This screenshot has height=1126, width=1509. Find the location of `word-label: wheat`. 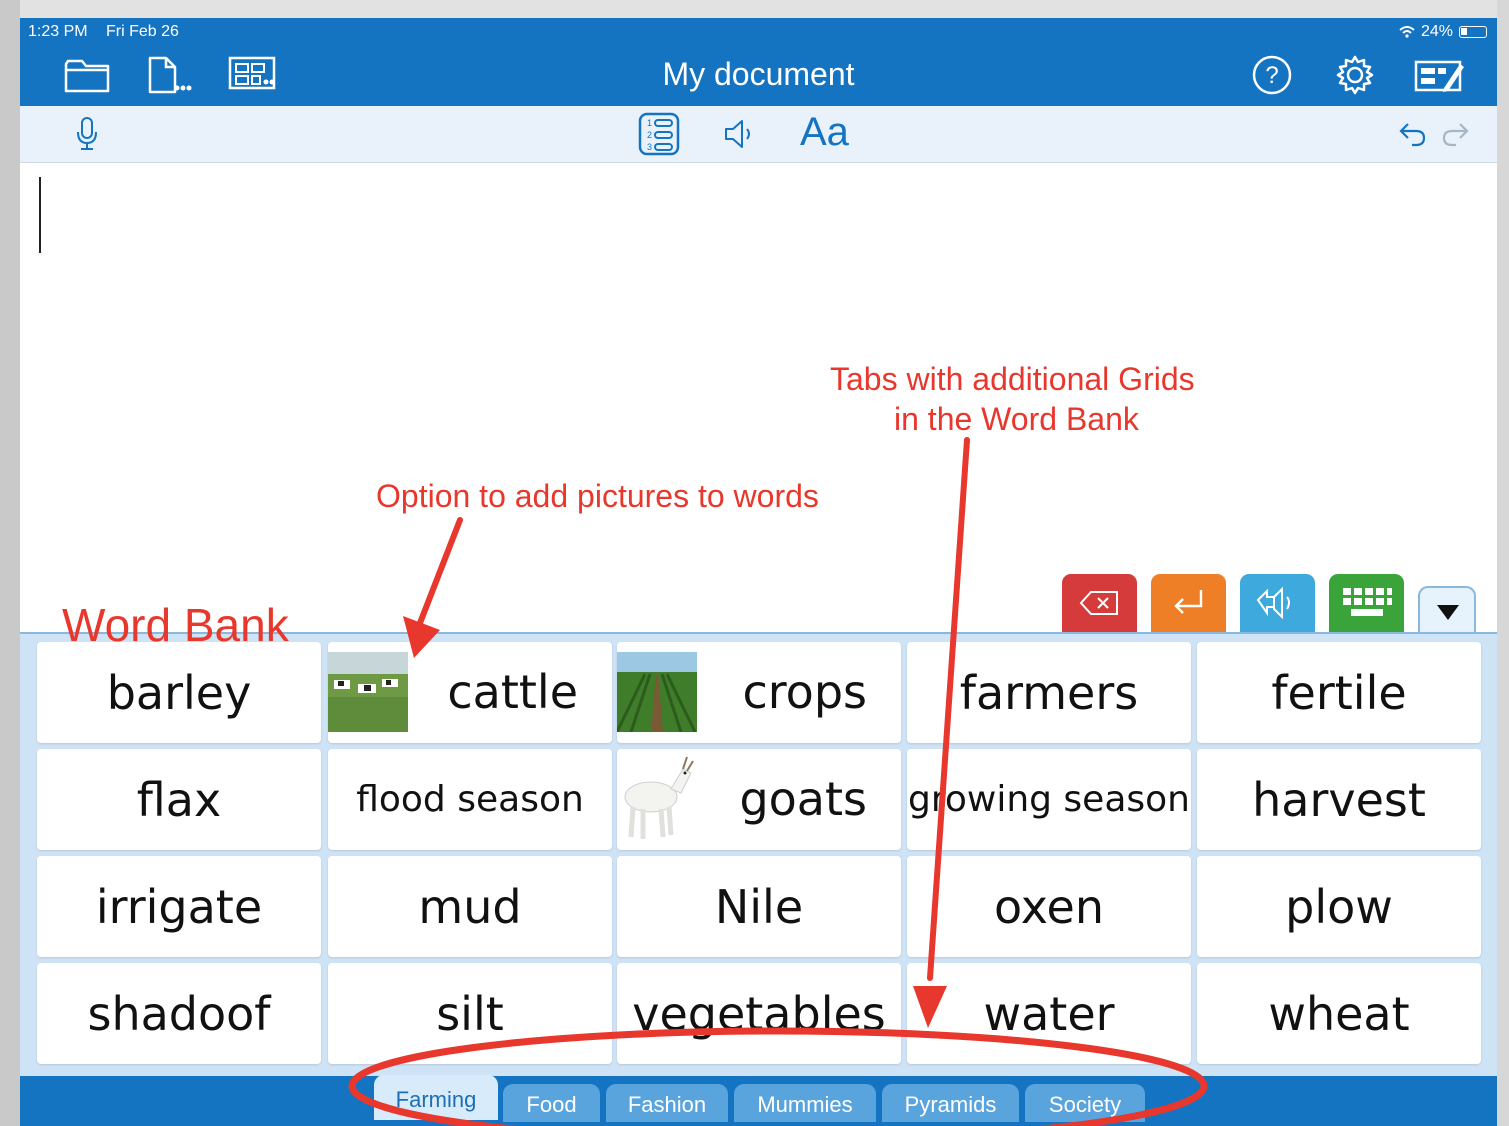

word-label: wheat is located at coordinates (1339, 1013).